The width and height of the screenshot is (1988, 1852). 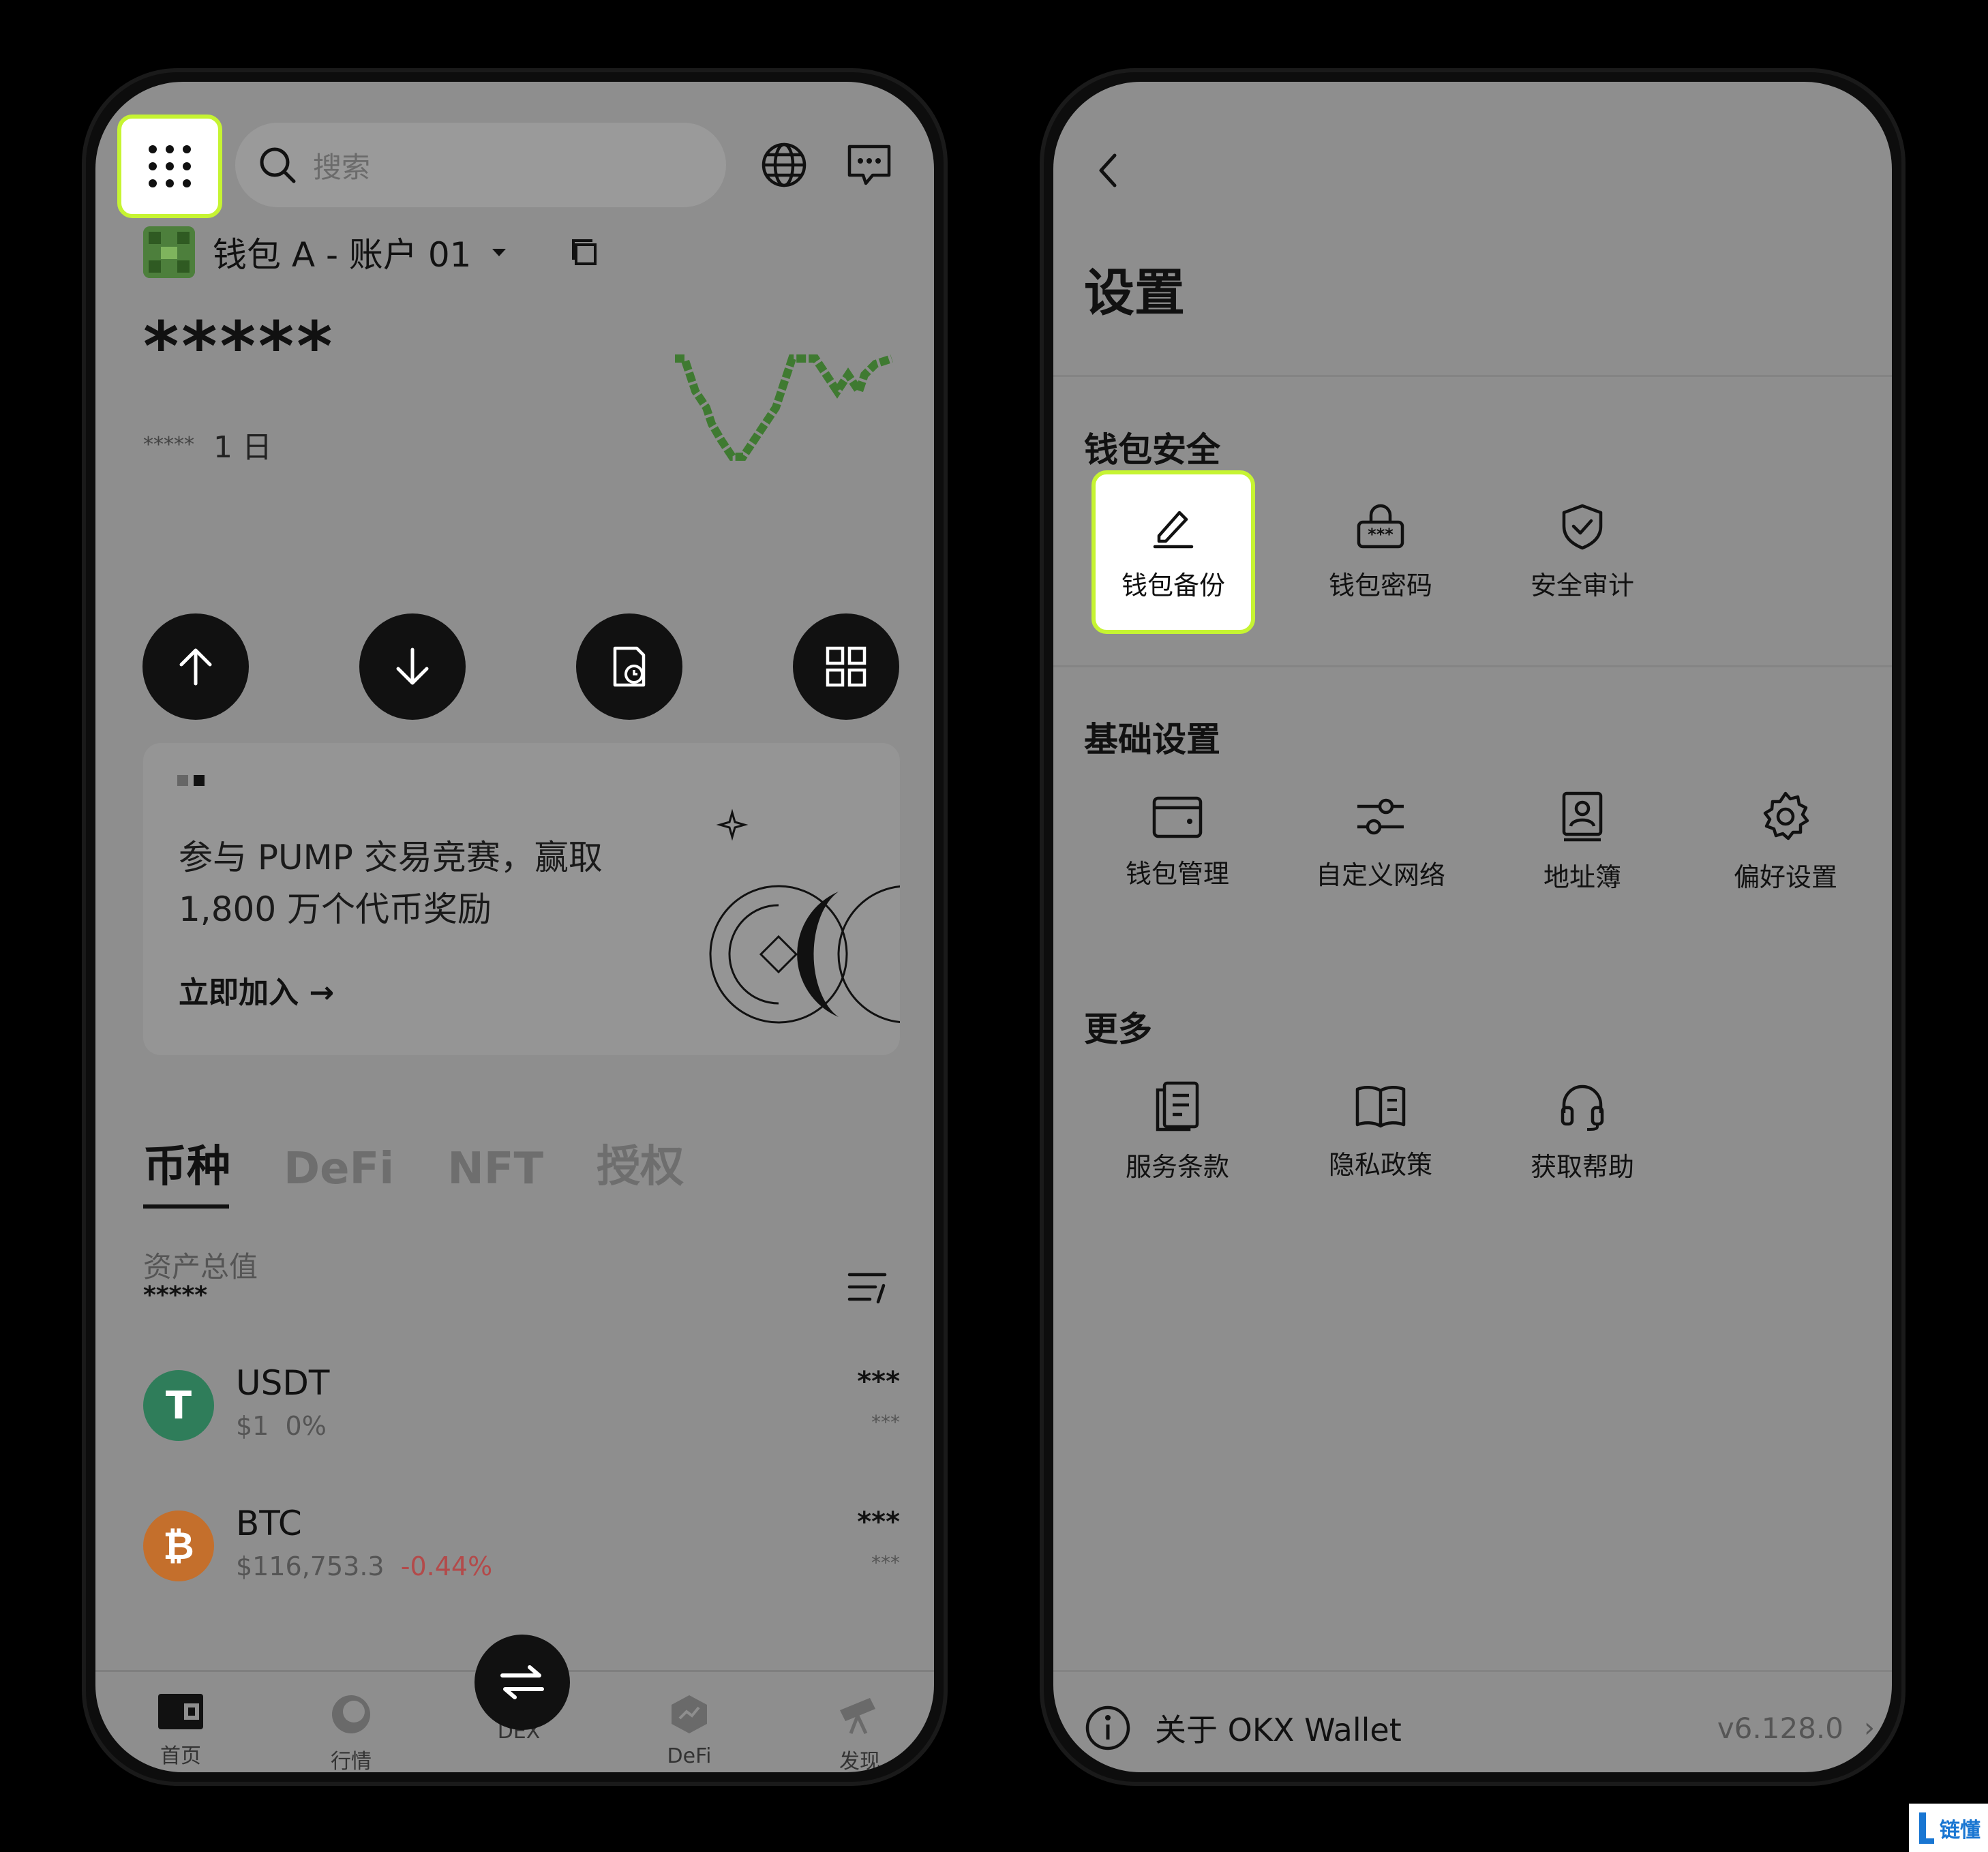 What do you see at coordinates (1582, 585) in the screenshot?
I see `grid-label: 安全审计` at bounding box center [1582, 585].